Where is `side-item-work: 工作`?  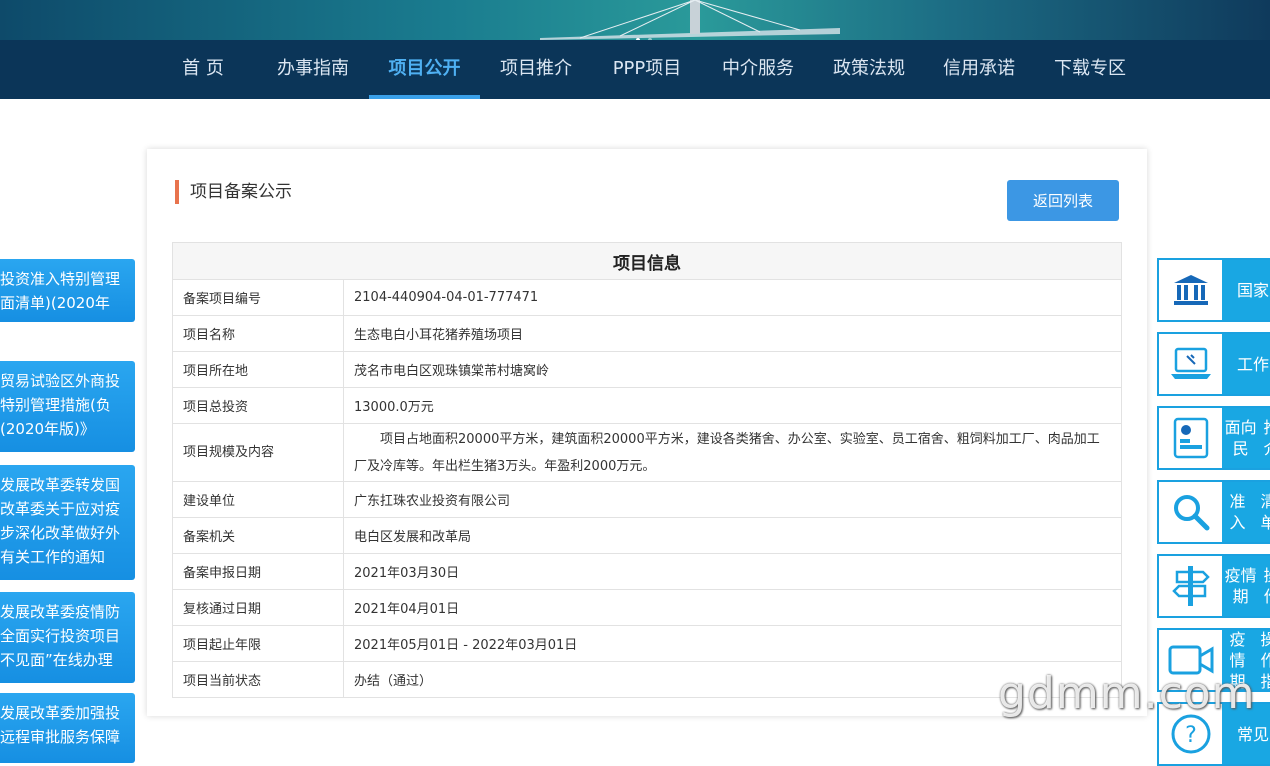
side-item-work: 工作 is located at coordinates (1213, 364).